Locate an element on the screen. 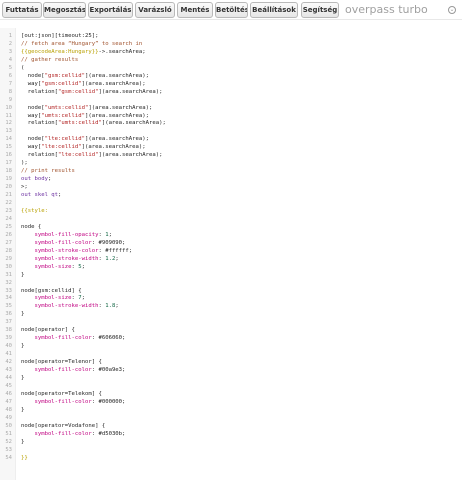 This screenshot has height=480, width=462. settings-button: Beállítások is located at coordinates (274, 10).